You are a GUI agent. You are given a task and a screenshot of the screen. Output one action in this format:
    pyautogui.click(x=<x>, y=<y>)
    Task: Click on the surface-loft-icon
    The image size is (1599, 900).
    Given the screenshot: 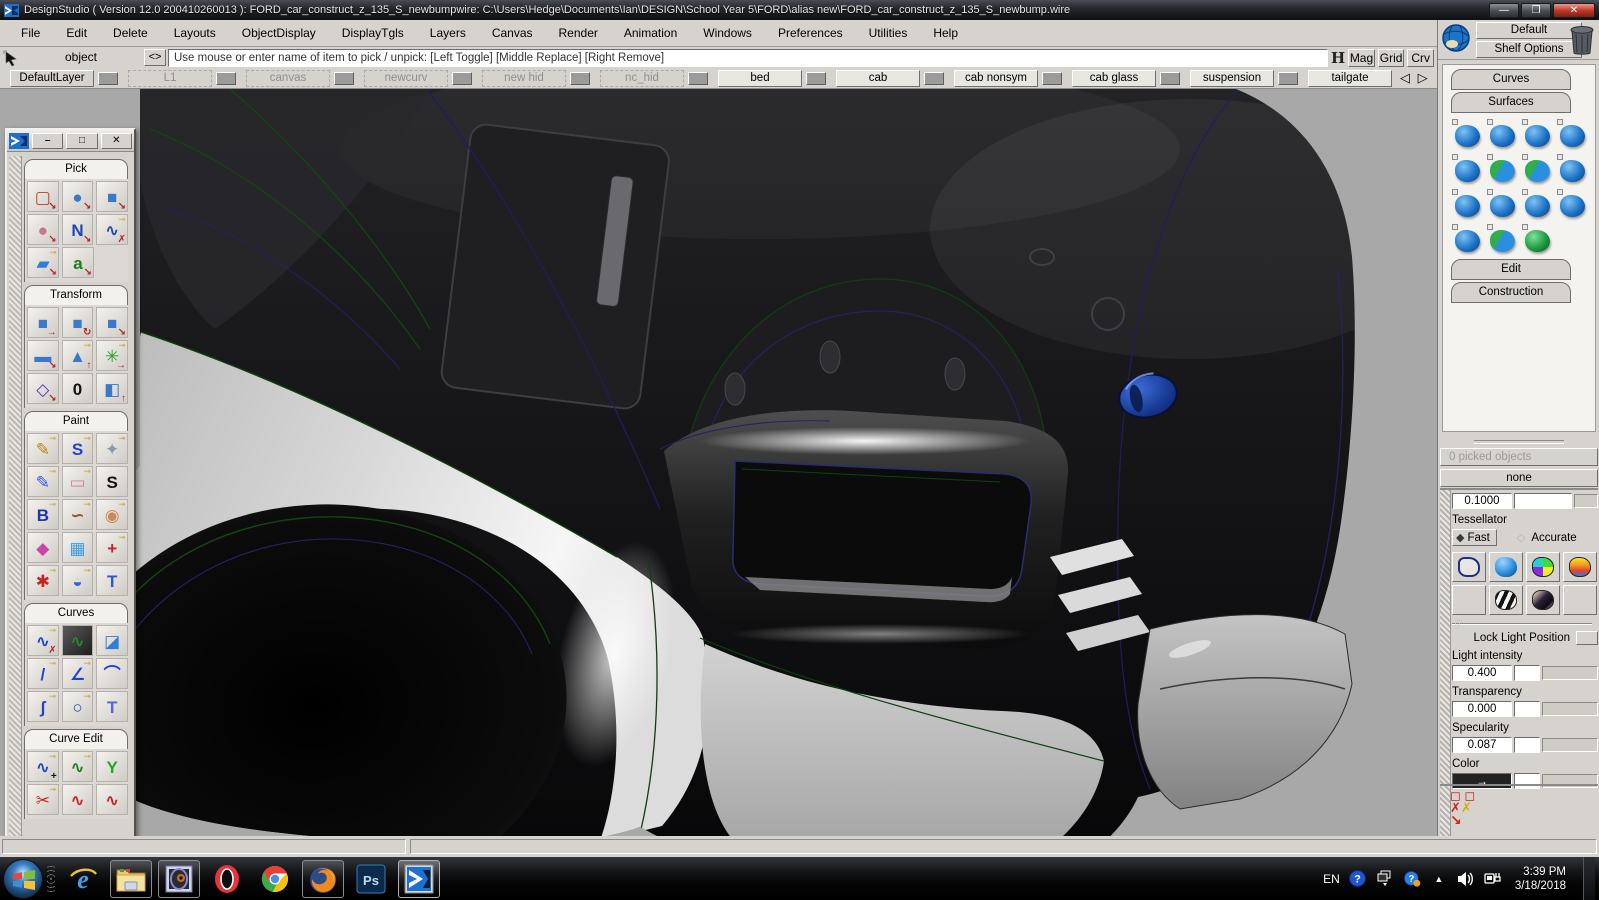 What is the action you would take?
    pyautogui.click(x=1467, y=169)
    